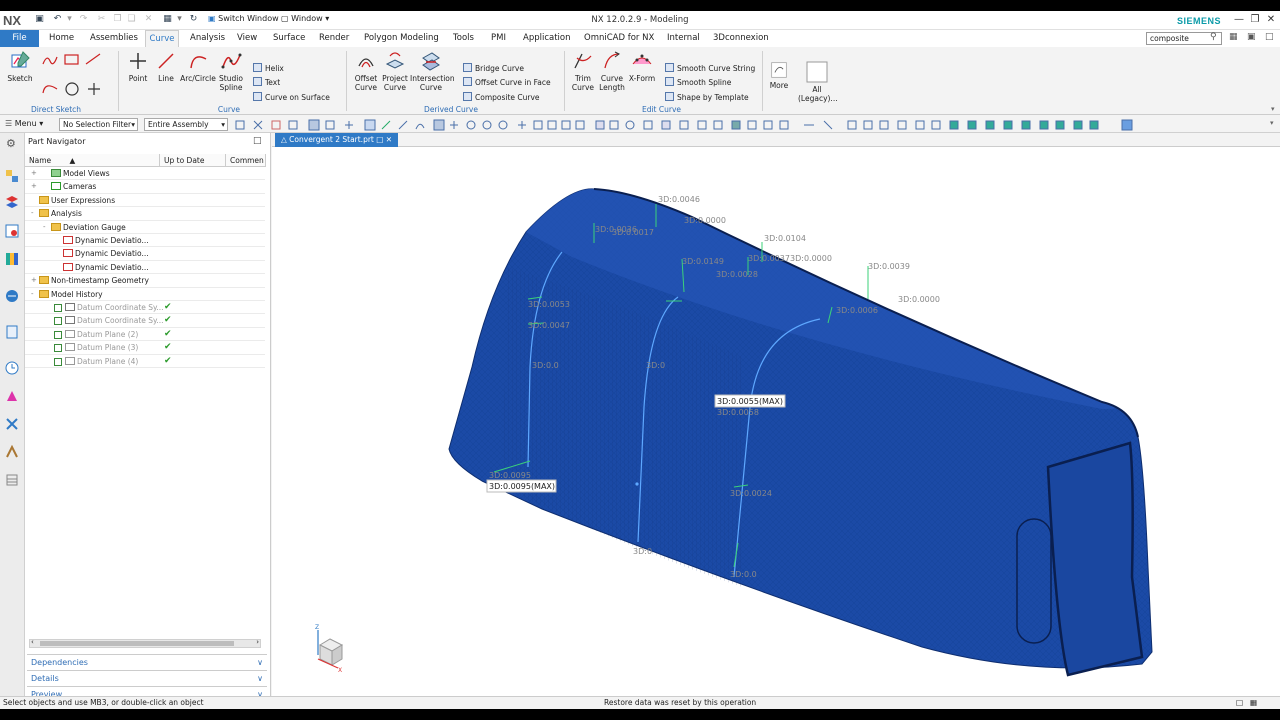 This screenshot has height=720, width=1280. I want to click on tab-view: View, so click(247, 38).